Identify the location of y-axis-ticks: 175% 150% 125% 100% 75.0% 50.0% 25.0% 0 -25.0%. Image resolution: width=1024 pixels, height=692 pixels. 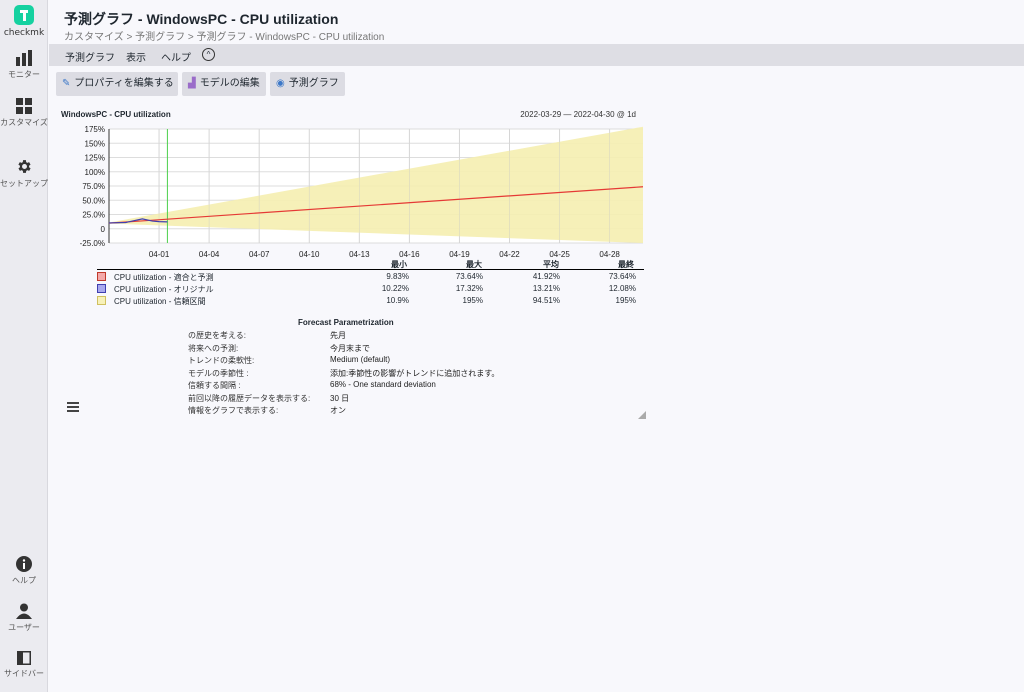
(93, 186).